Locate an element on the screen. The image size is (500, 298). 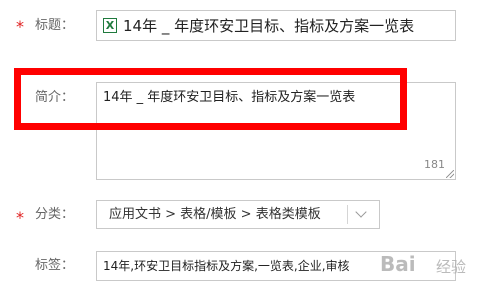
select-divider is located at coordinates (347, 214).